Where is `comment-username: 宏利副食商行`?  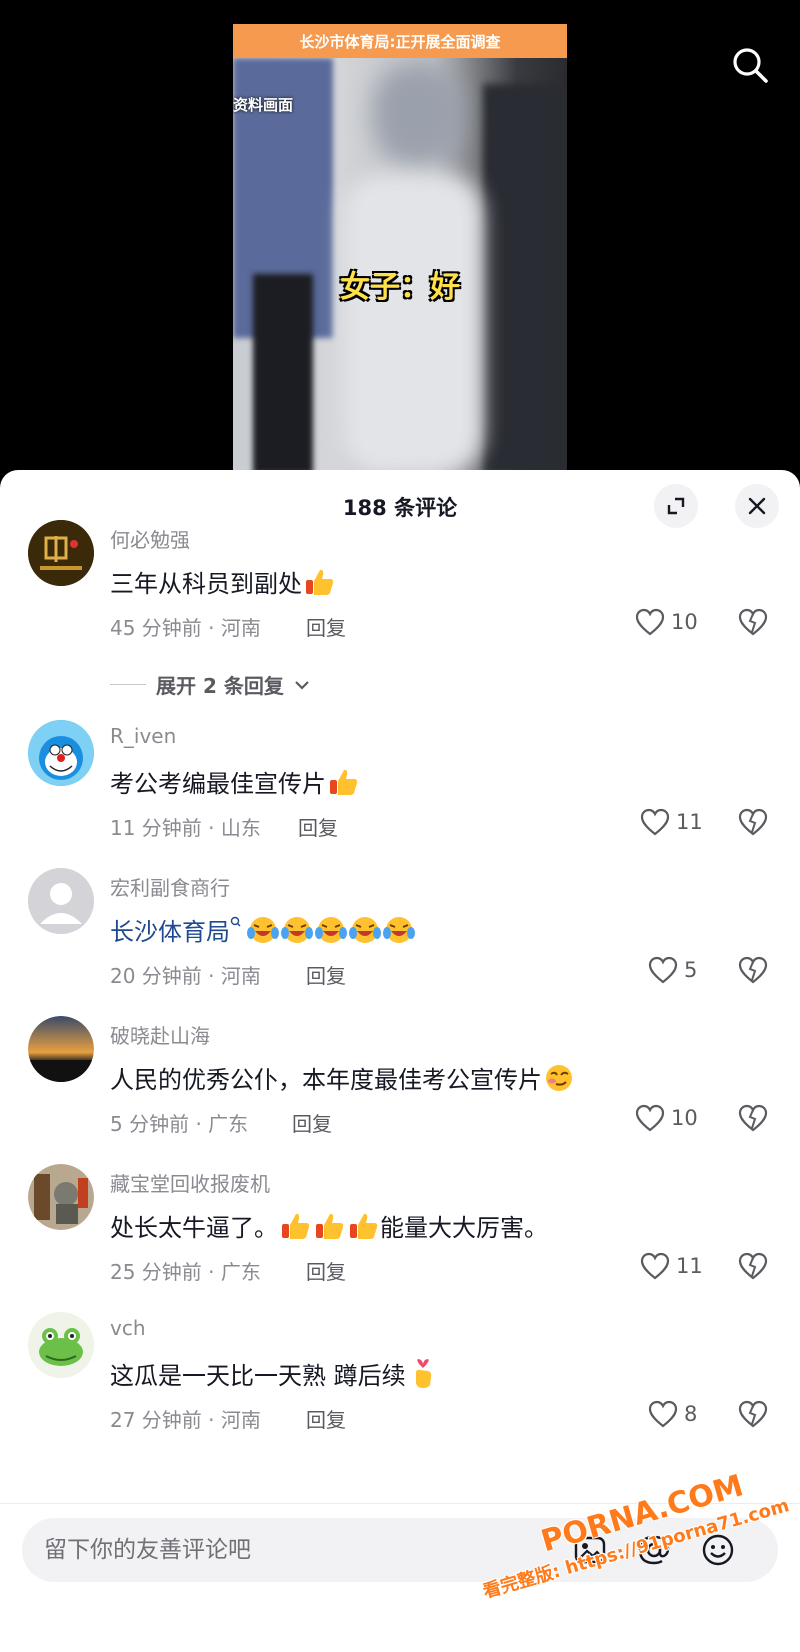 comment-username: 宏利副食商行 is located at coordinates (170, 886).